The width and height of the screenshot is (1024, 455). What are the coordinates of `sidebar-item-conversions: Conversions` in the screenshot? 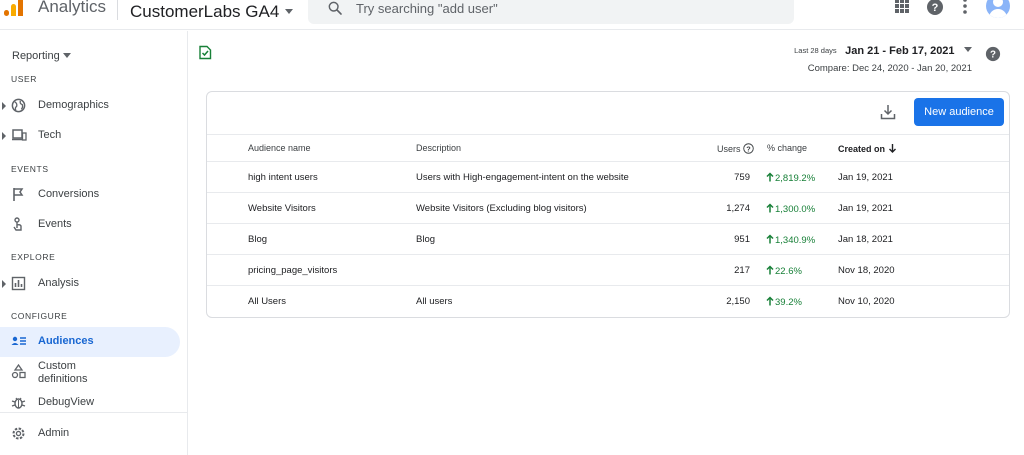 It's located at (90, 195).